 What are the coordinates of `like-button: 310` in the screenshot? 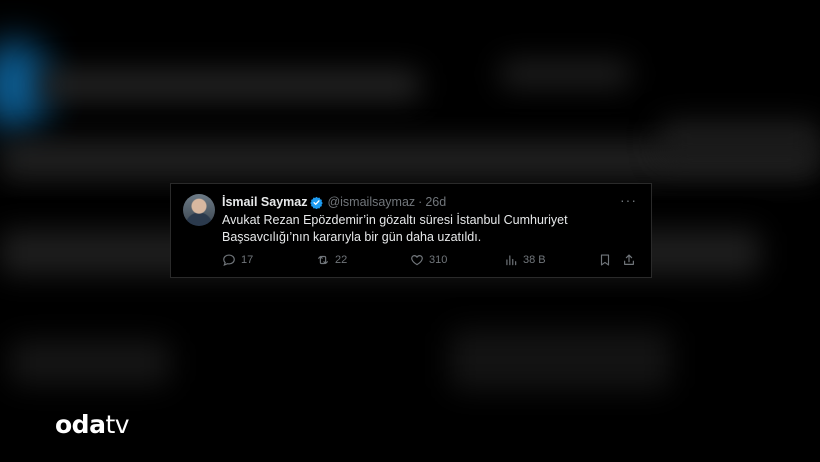 It's located at (428, 260).